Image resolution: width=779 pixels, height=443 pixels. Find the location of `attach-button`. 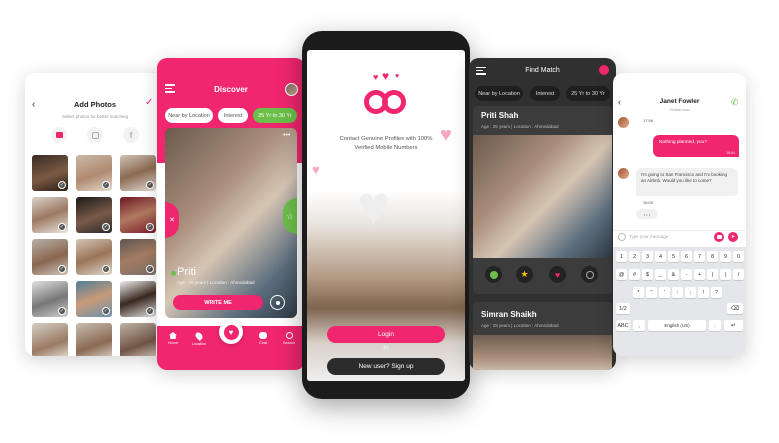

attach-button is located at coordinates (719, 237).